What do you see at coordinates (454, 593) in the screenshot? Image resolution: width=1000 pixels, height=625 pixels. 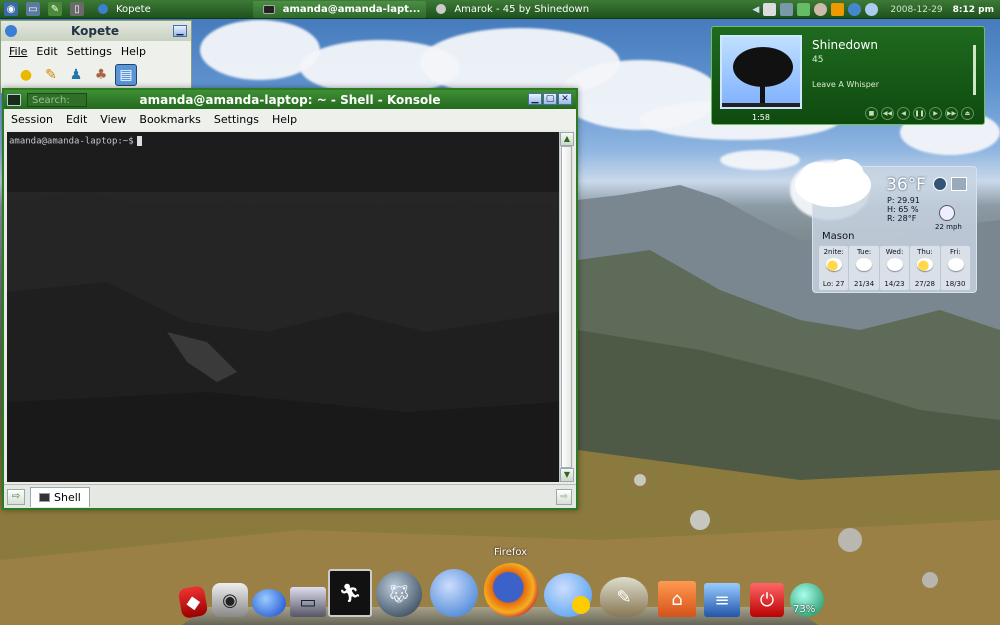 I see `ice-app-icon` at bounding box center [454, 593].